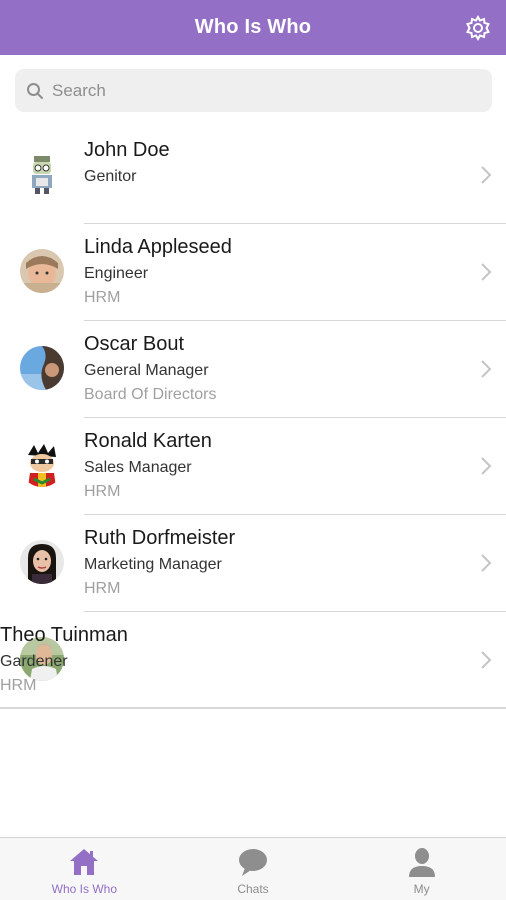 This screenshot has width=506, height=900. Describe the element at coordinates (127, 150) in the screenshot. I see `contact-name: John Doe` at that location.